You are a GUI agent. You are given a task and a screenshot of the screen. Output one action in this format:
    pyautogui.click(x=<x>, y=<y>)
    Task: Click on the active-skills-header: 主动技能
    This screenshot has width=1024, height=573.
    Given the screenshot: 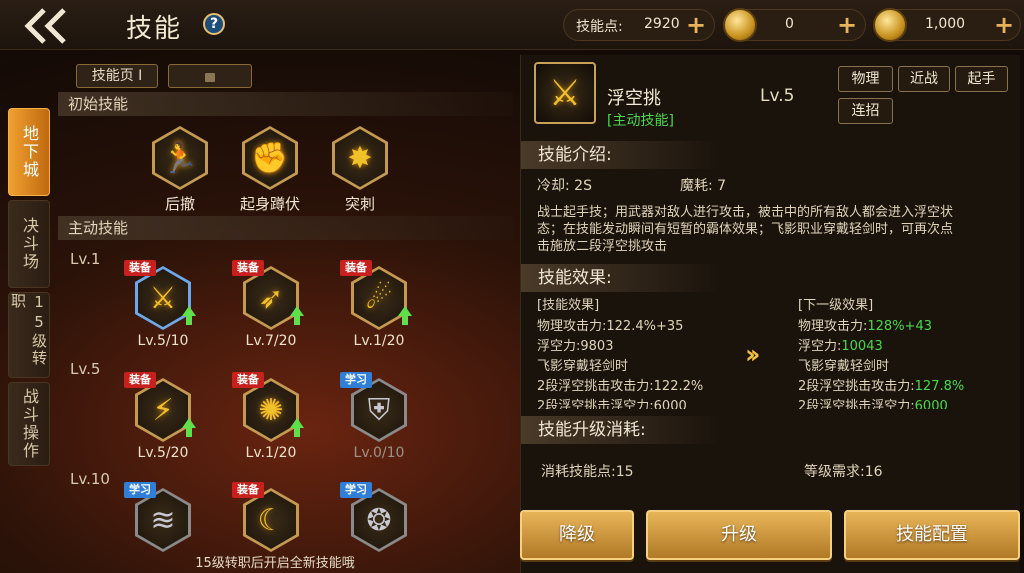 What is the action you would take?
    pyautogui.click(x=285, y=228)
    